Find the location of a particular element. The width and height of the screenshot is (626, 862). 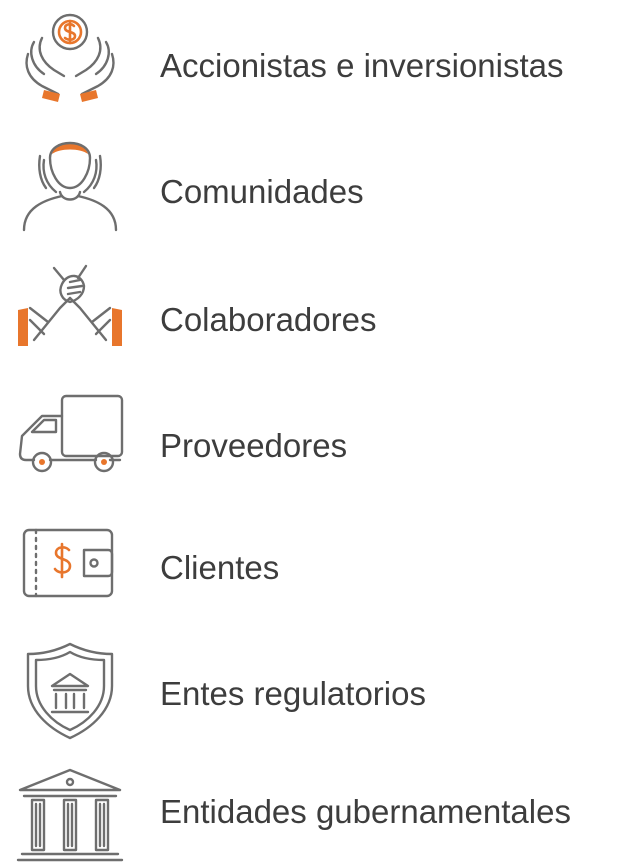

list-item: Colaboradores is located at coordinates (313, 295).